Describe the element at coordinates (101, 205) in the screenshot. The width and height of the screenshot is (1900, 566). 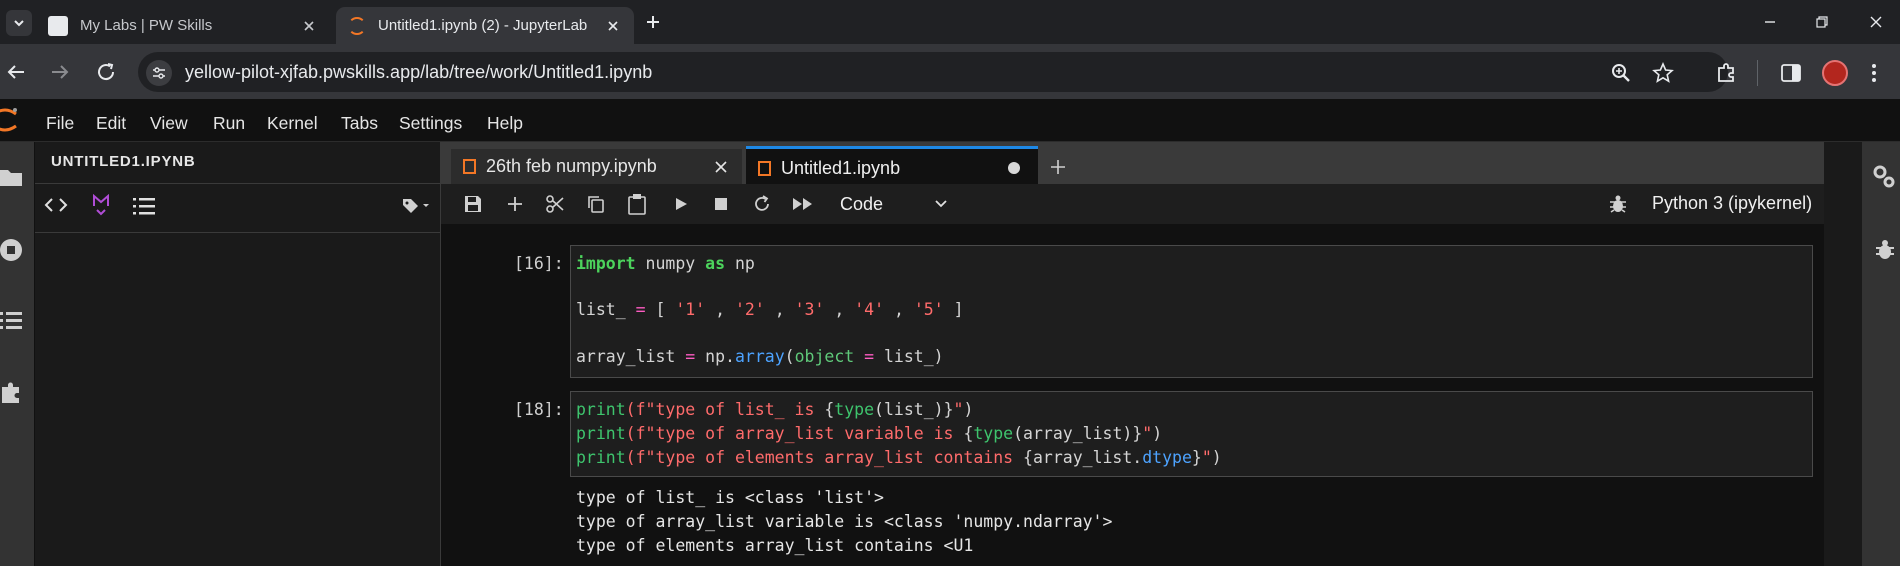
I see `markdown-toggle-icon` at that location.